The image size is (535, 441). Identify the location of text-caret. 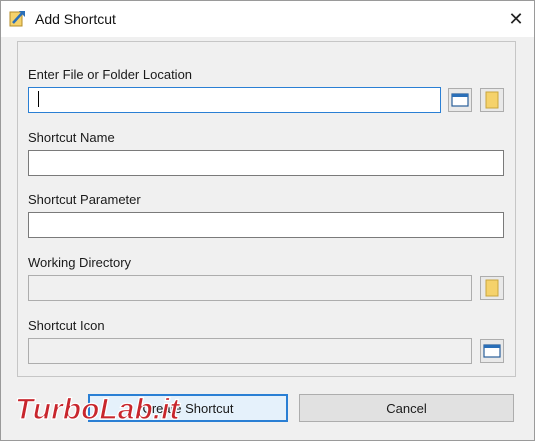
(38, 99).